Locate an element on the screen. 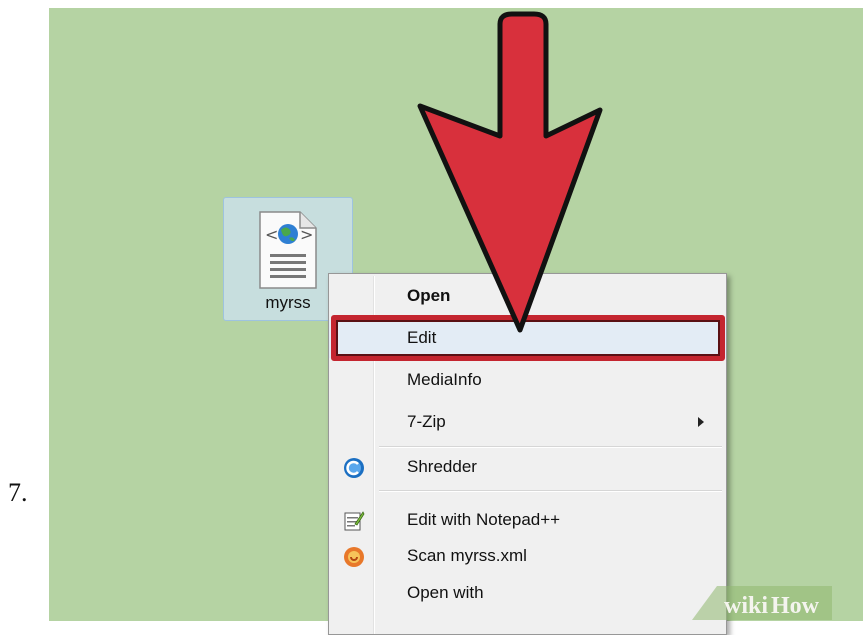 The image size is (863, 635). wikihow-how-text: How is located at coordinates (795, 606).